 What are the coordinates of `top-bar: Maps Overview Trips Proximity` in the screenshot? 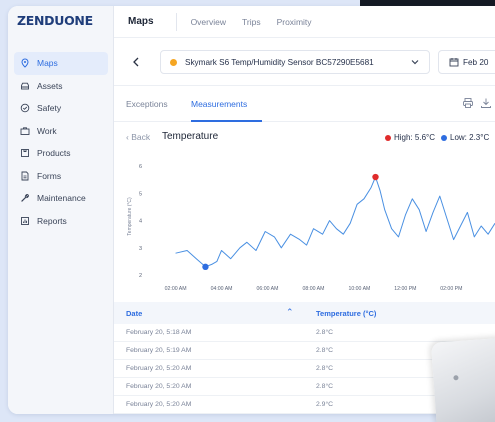 It's located at (304, 22).